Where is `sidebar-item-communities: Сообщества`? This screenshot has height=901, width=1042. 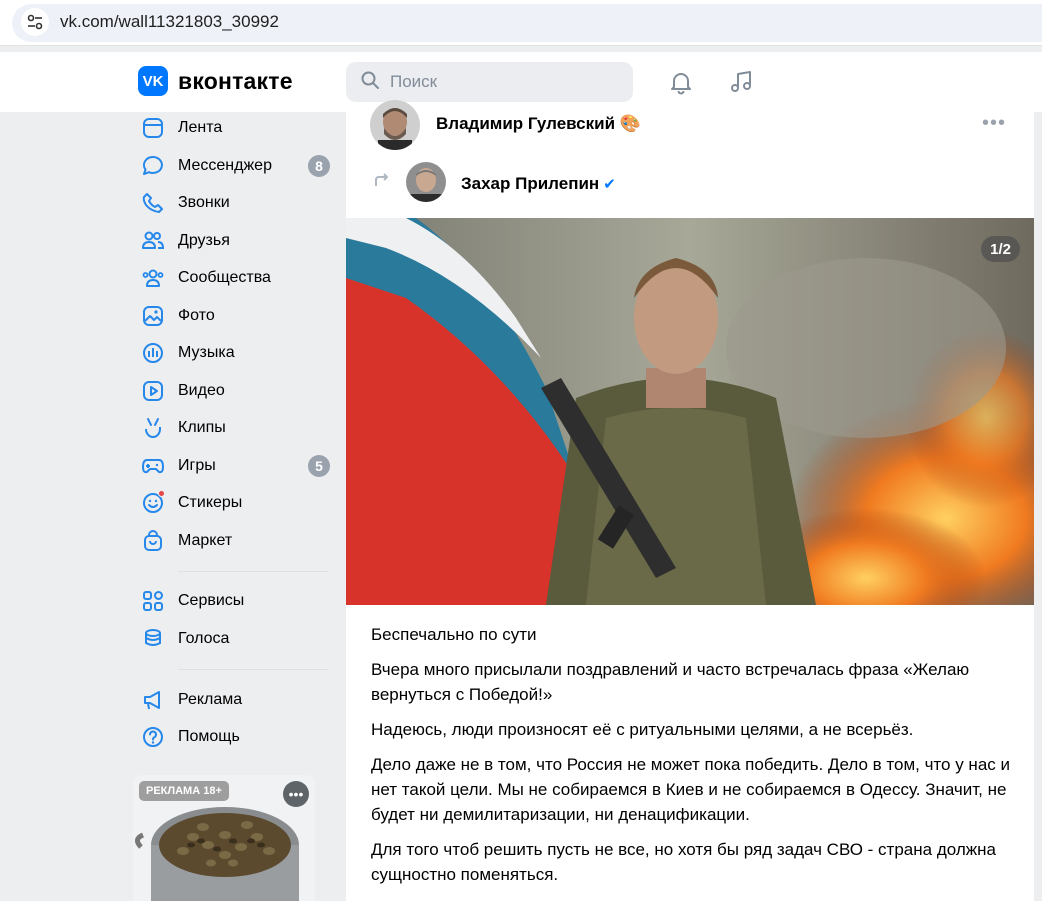
sidebar-item-communities: Сообщества is located at coordinates (233, 278).